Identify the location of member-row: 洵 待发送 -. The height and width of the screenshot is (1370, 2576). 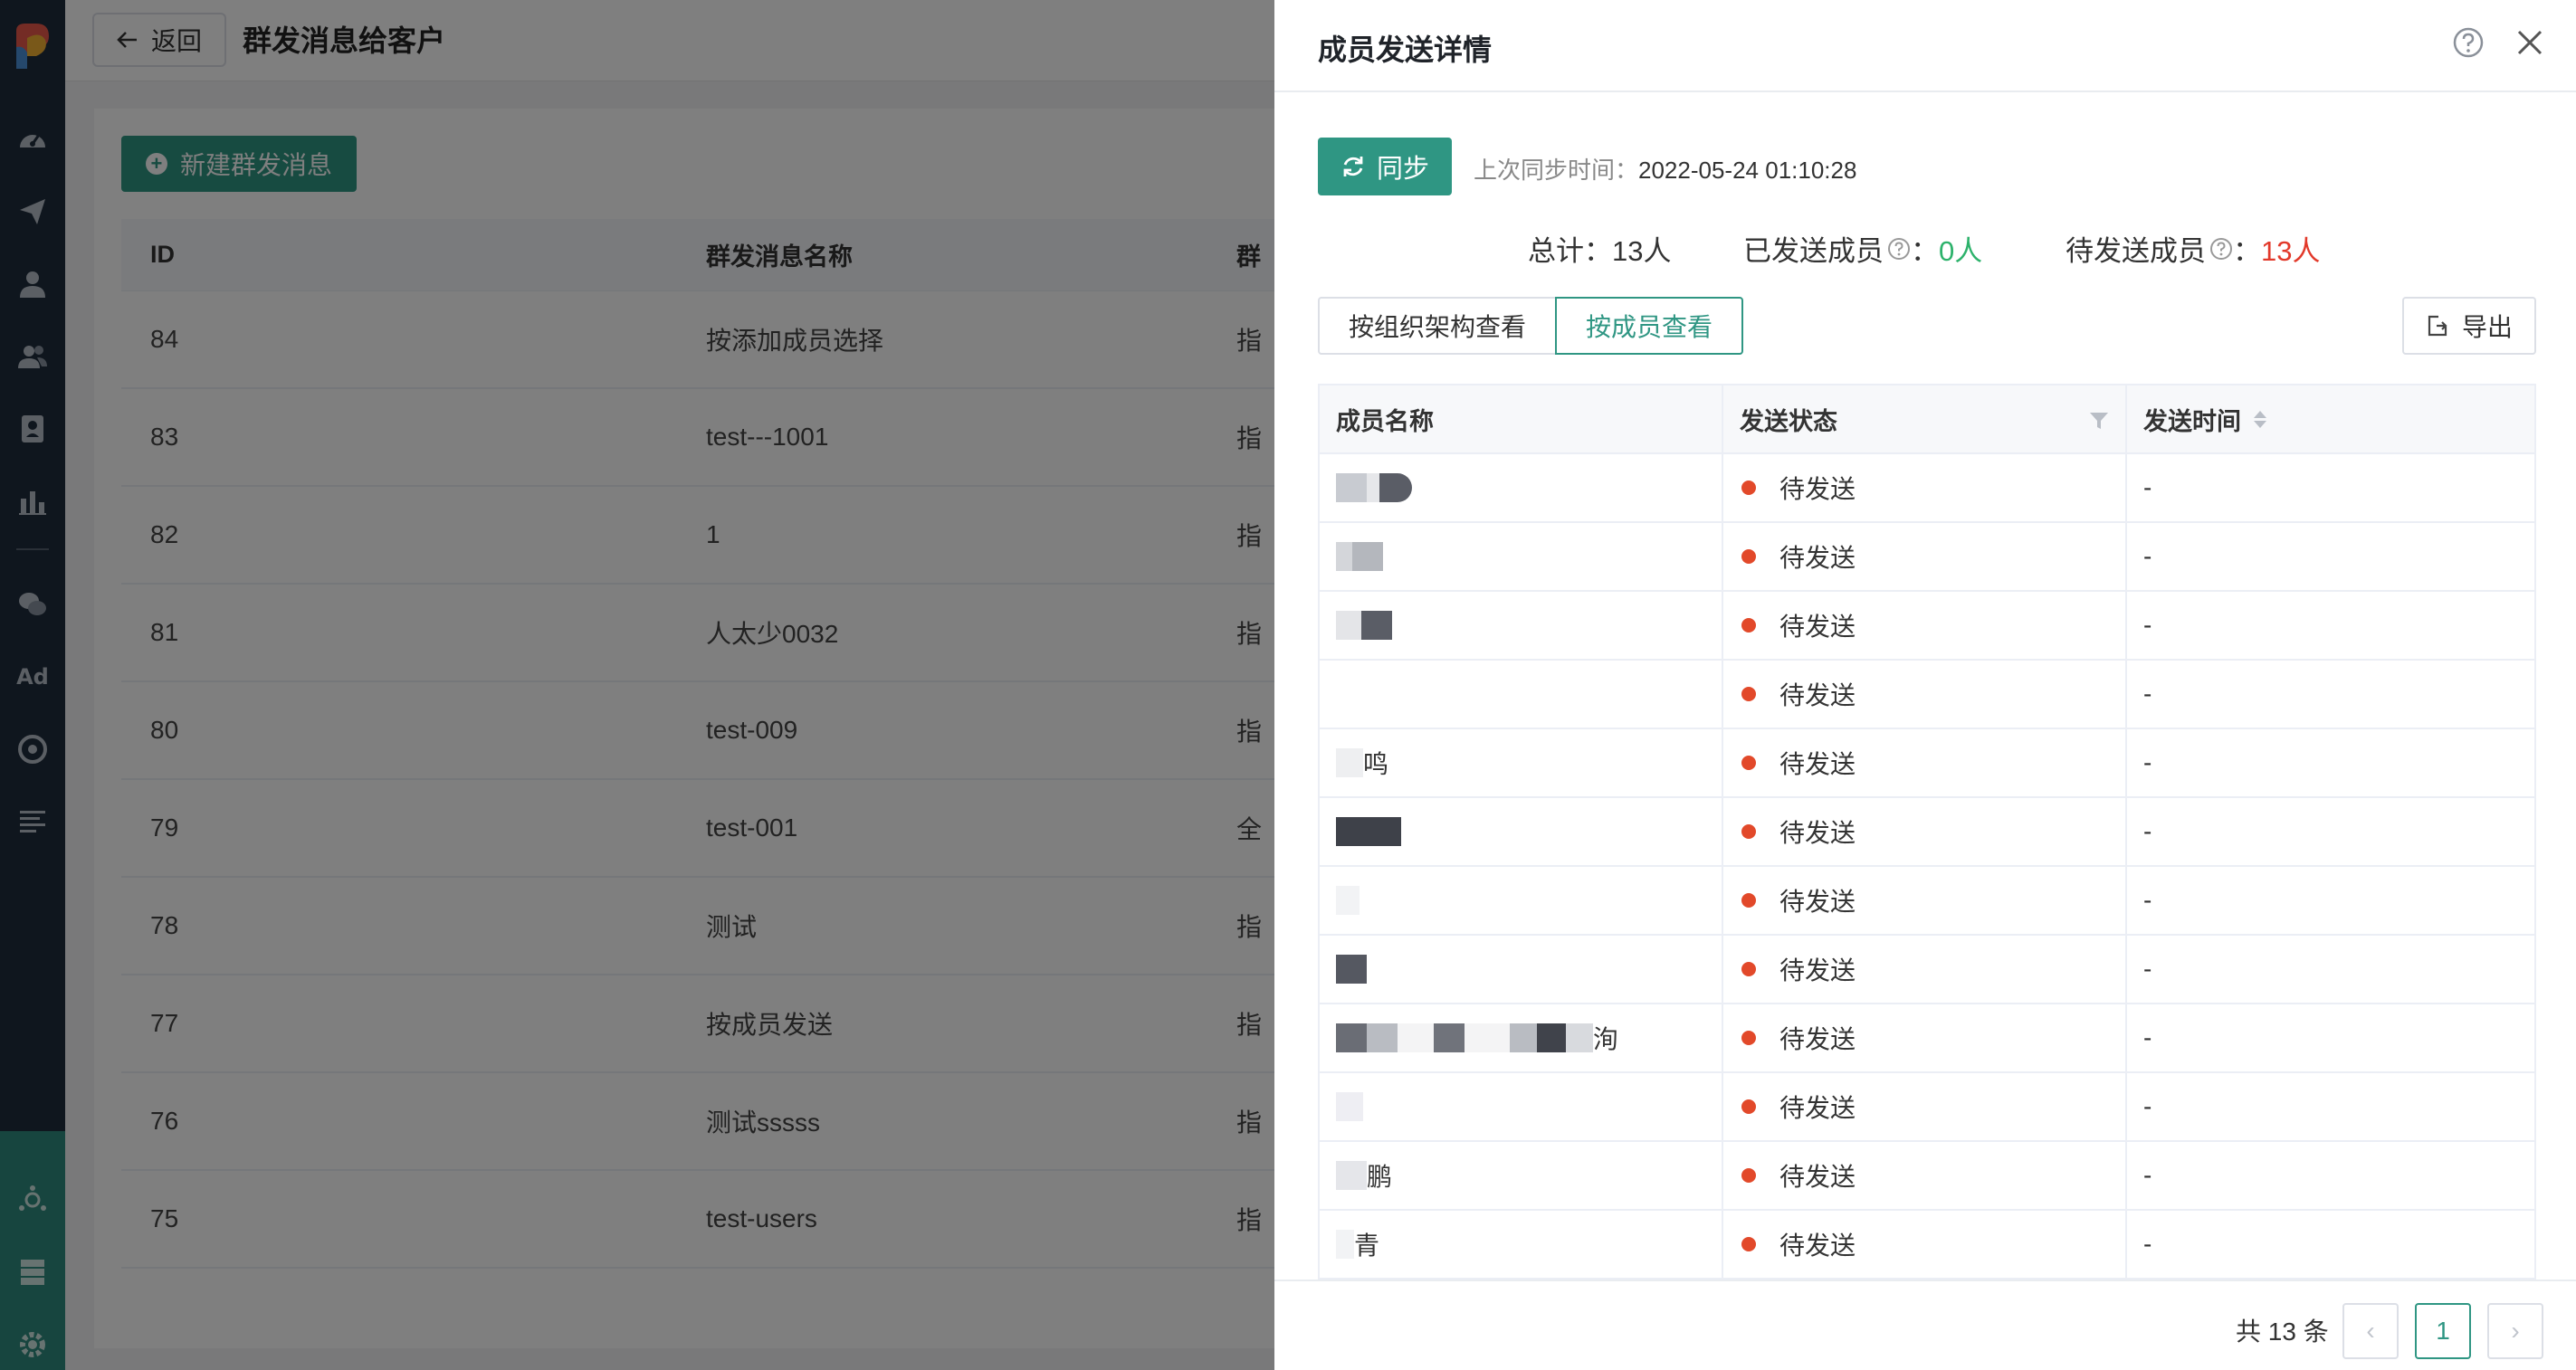
(1927, 1038).